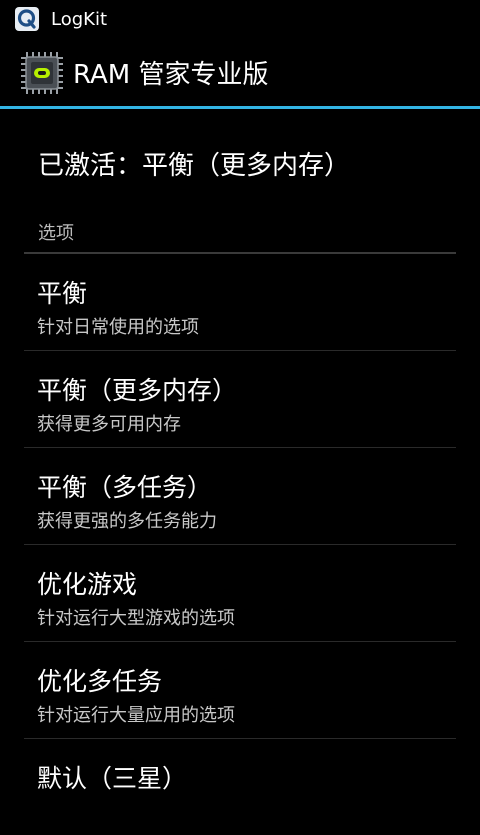 This screenshot has width=480, height=835. What do you see at coordinates (112, 778) in the screenshot?
I see `option-title: 默认（三星）` at bounding box center [112, 778].